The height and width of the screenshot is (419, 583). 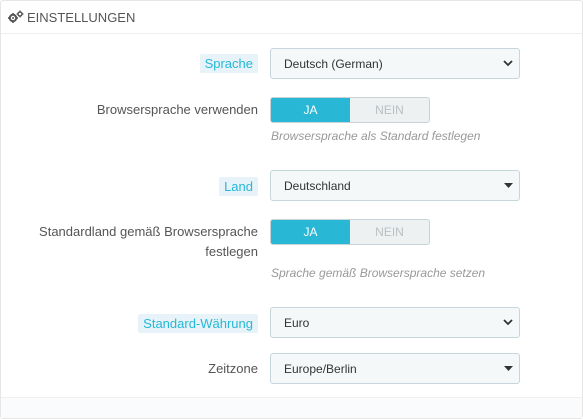 What do you see at coordinates (395, 185) in the screenshot?
I see `country-select: Deutschland` at bounding box center [395, 185].